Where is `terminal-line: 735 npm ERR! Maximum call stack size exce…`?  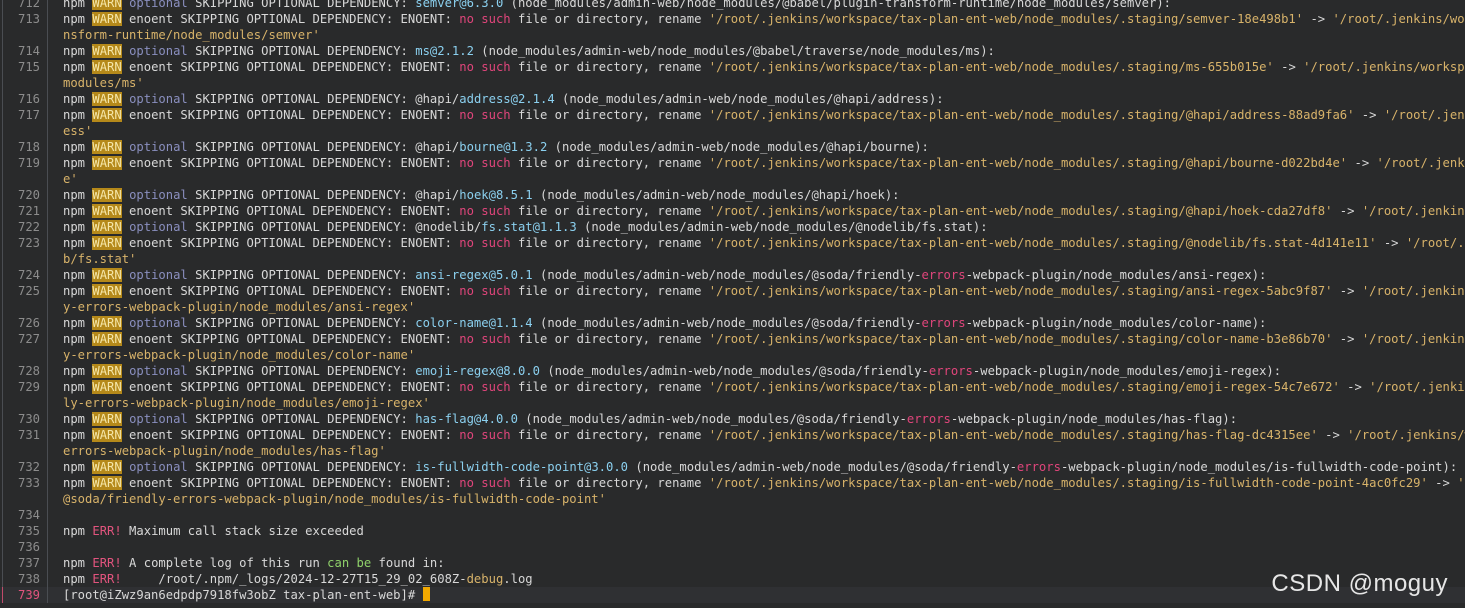
terminal-line: 735 npm ERR! Maximum call stack size exce… is located at coordinates (732, 531).